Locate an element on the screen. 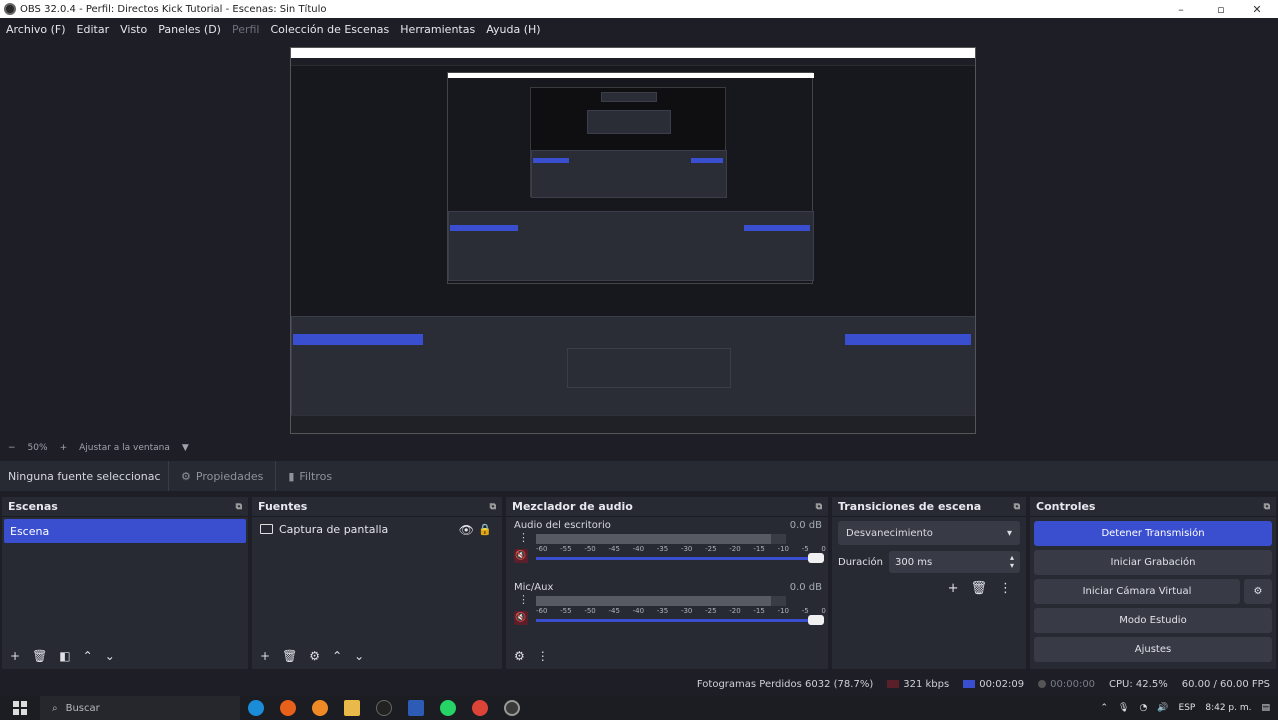 Image resolution: width=1278 pixels, height=720 pixels. meter-tick-label: -20 is located at coordinates (735, 549).